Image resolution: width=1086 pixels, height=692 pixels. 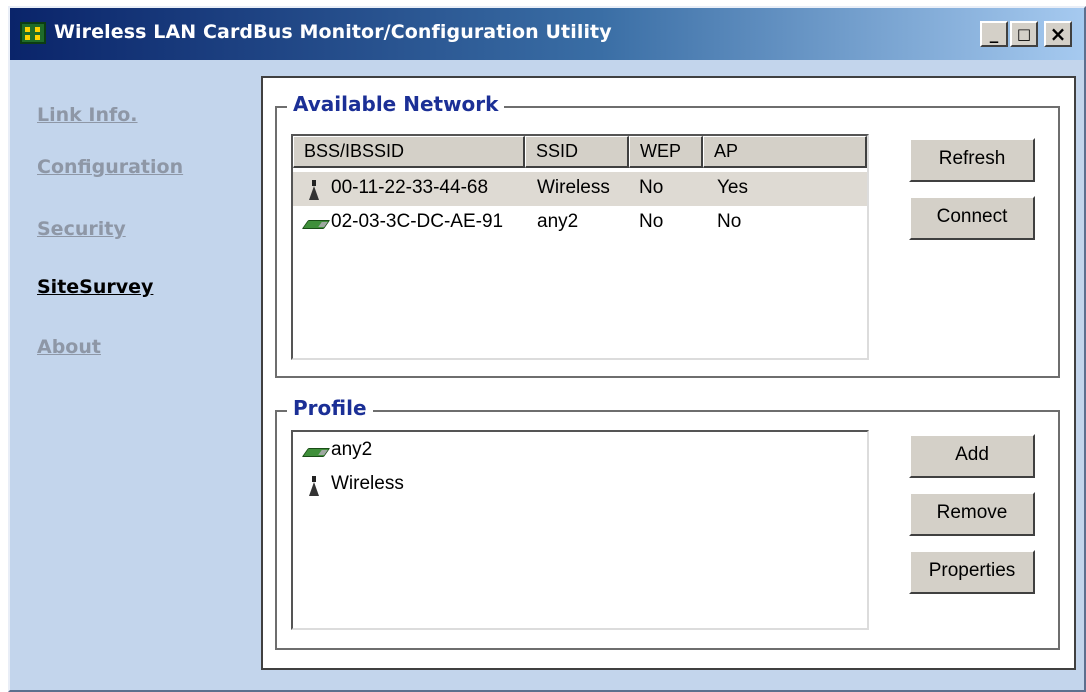 What do you see at coordinates (396, 104) in the screenshot?
I see `available-network-title: Available Network` at bounding box center [396, 104].